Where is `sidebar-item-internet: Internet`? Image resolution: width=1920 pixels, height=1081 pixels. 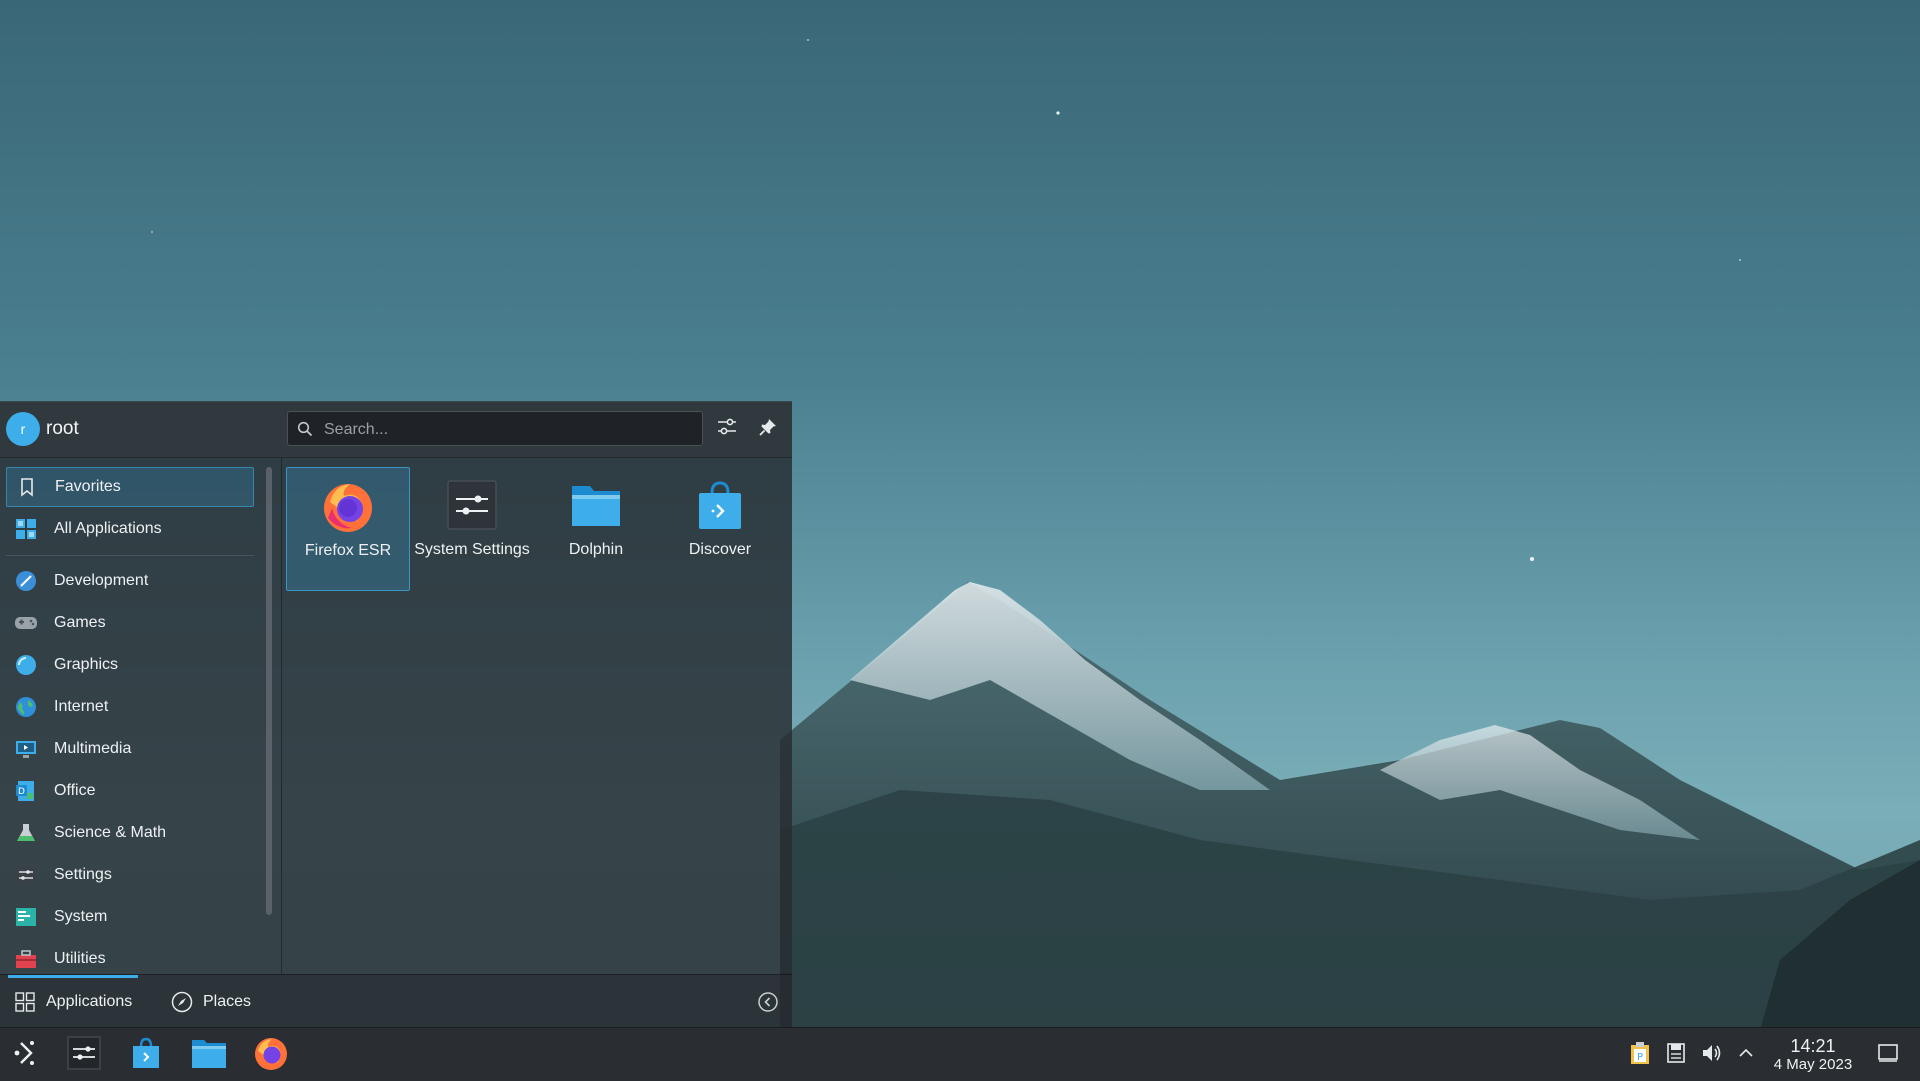
sidebar-item-internet: Internet is located at coordinates (130, 707).